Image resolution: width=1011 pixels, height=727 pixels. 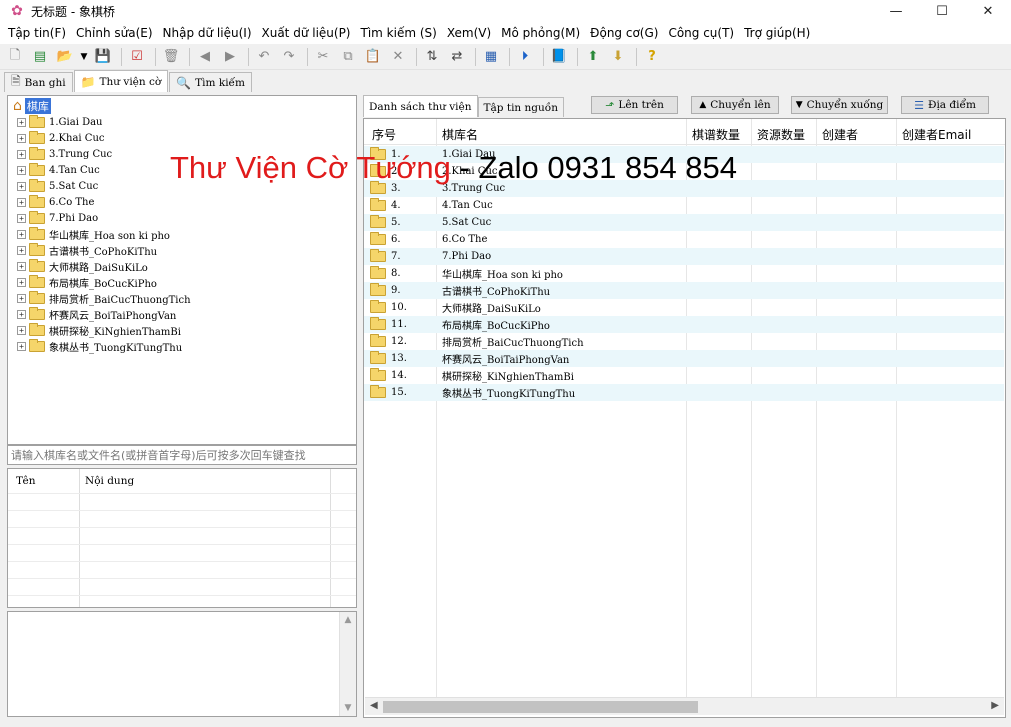 What do you see at coordinates (99, 346) in the screenshot?
I see `tree-item: + 象棋丛书_TuongKiTungThu` at bounding box center [99, 346].